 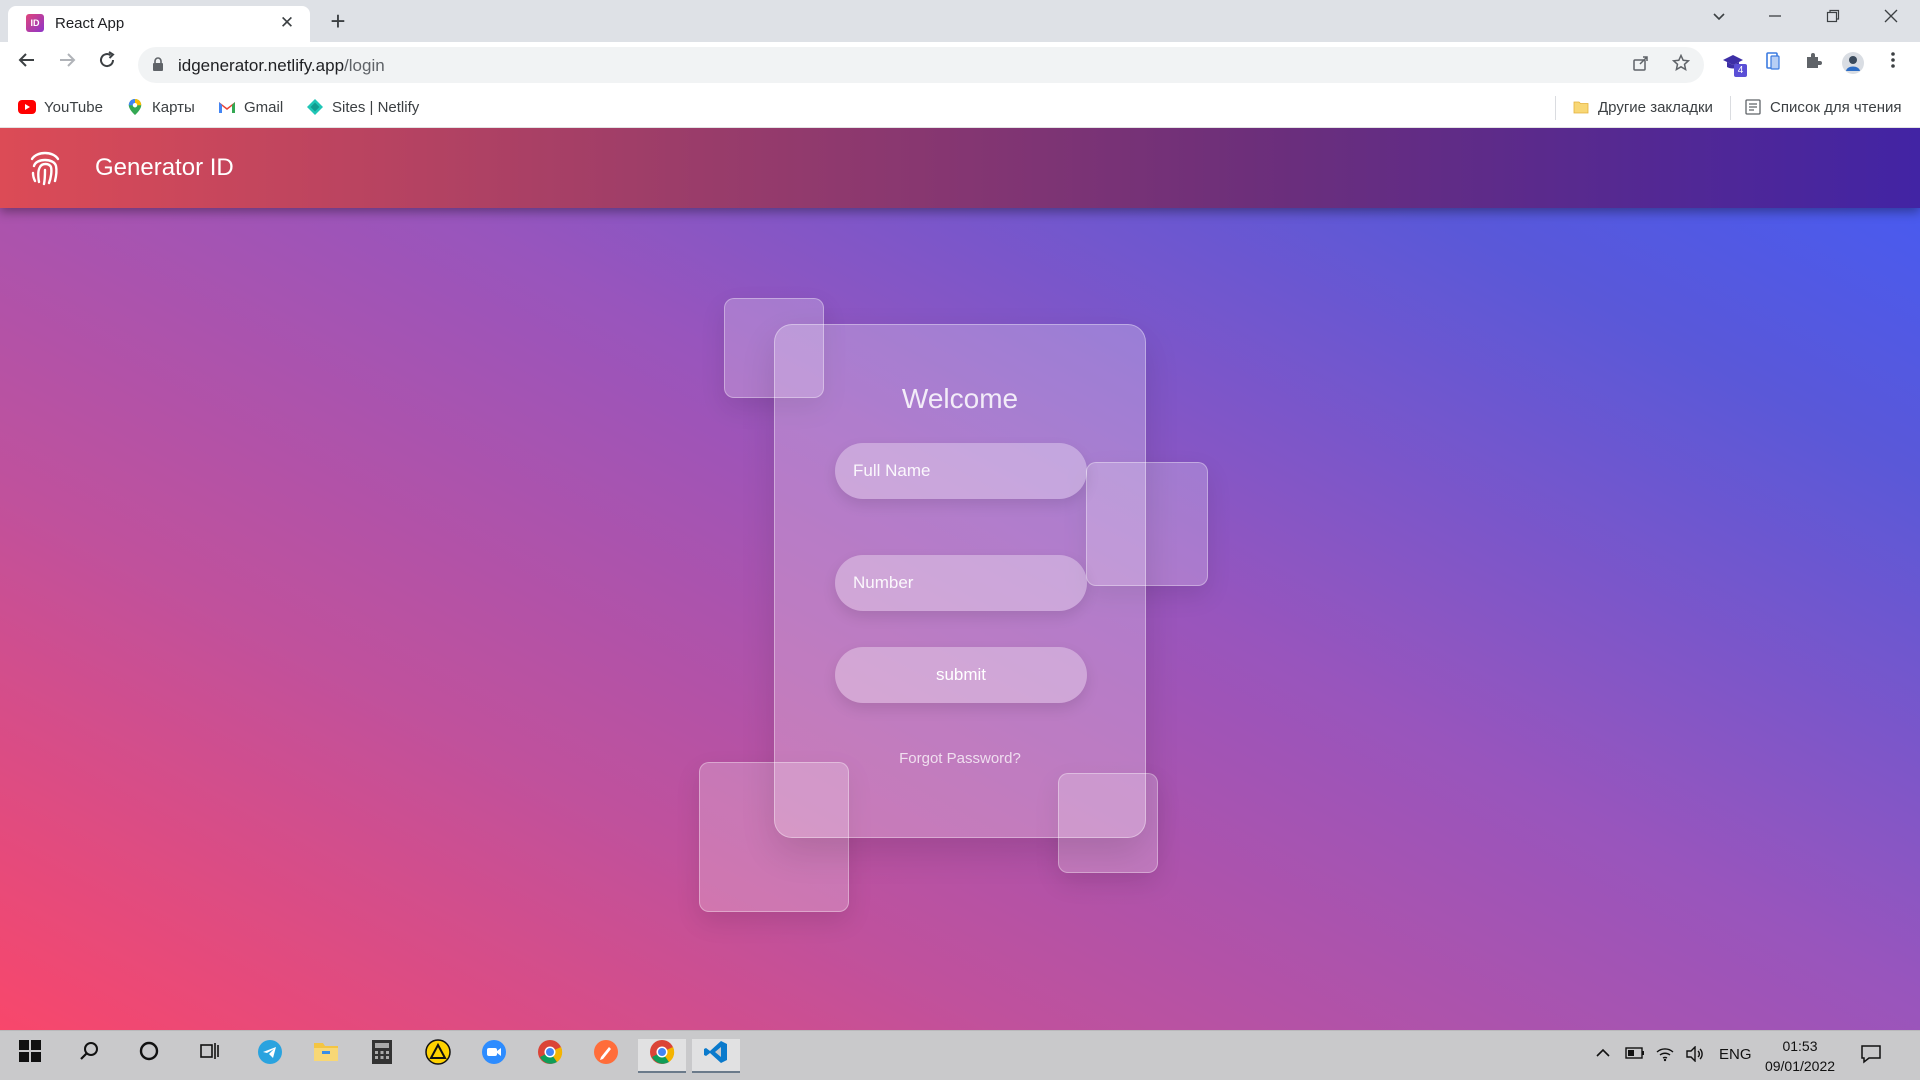 I want to click on url-path: /login, so click(x=364, y=65).